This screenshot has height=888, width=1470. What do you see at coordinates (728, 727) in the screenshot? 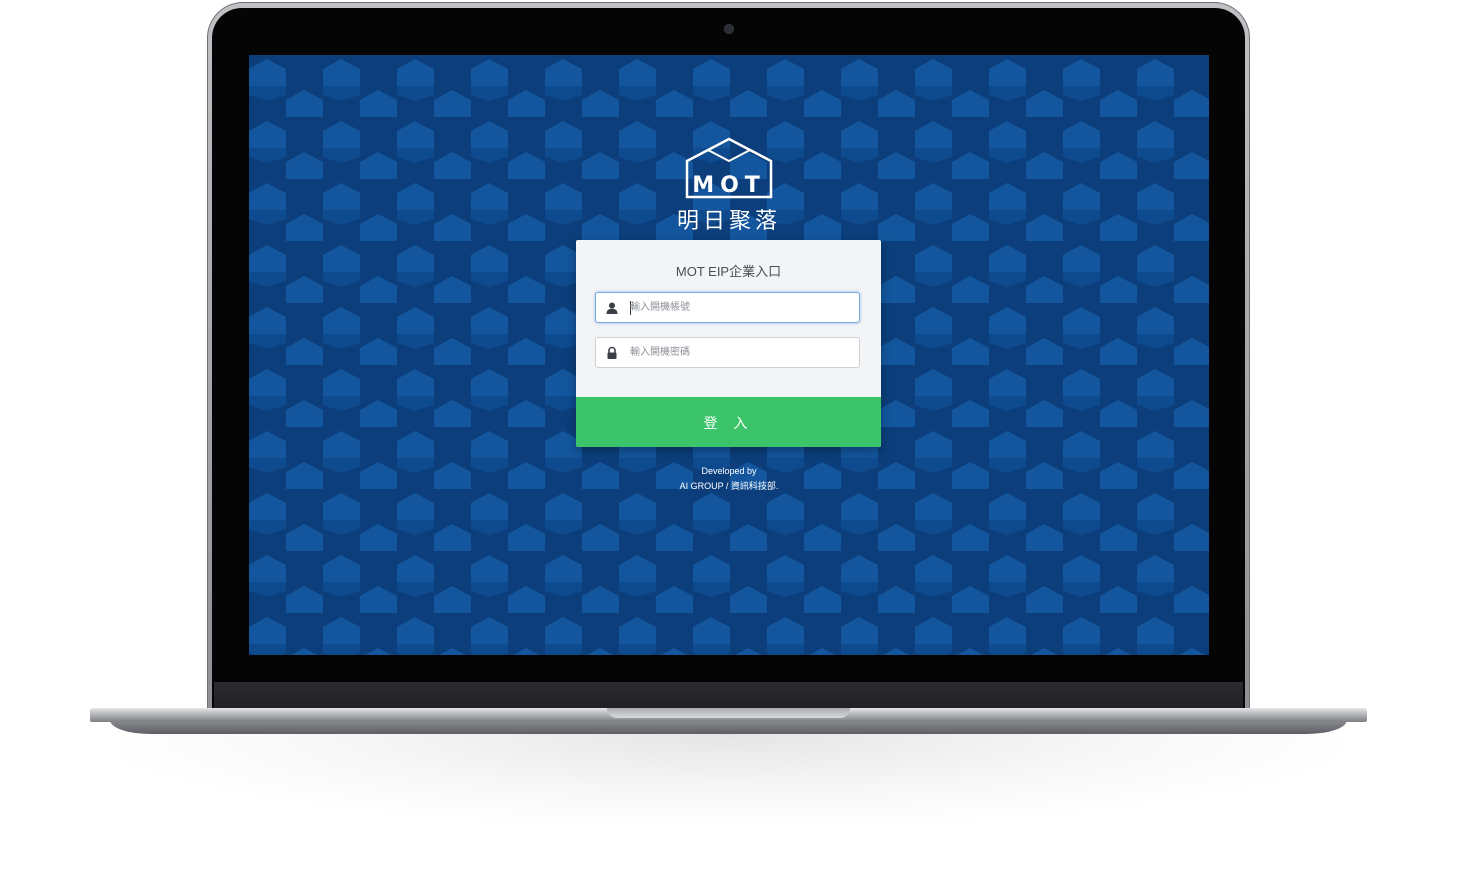
I see `laptop-base-underside` at bounding box center [728, 727].